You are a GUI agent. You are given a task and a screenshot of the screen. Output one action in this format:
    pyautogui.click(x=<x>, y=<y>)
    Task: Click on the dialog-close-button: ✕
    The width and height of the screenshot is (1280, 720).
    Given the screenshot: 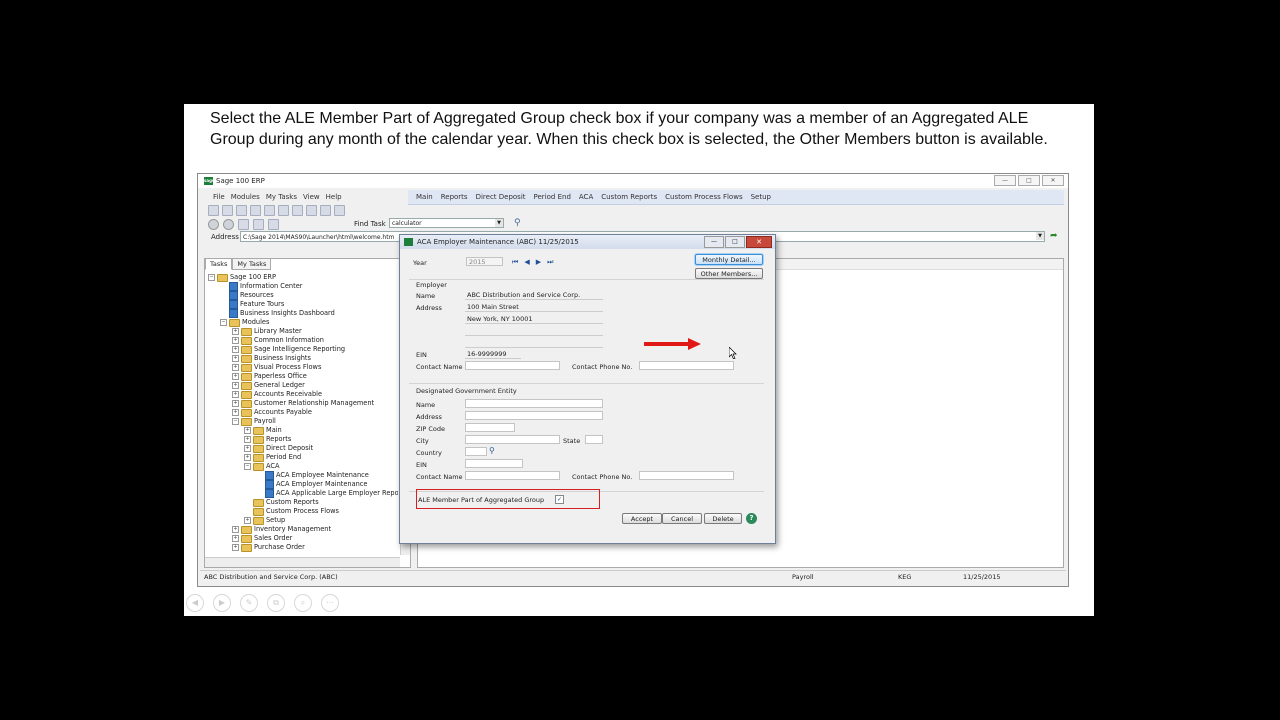 What is the action you would take?
    pyautogui.click(x=759, y=242)
    